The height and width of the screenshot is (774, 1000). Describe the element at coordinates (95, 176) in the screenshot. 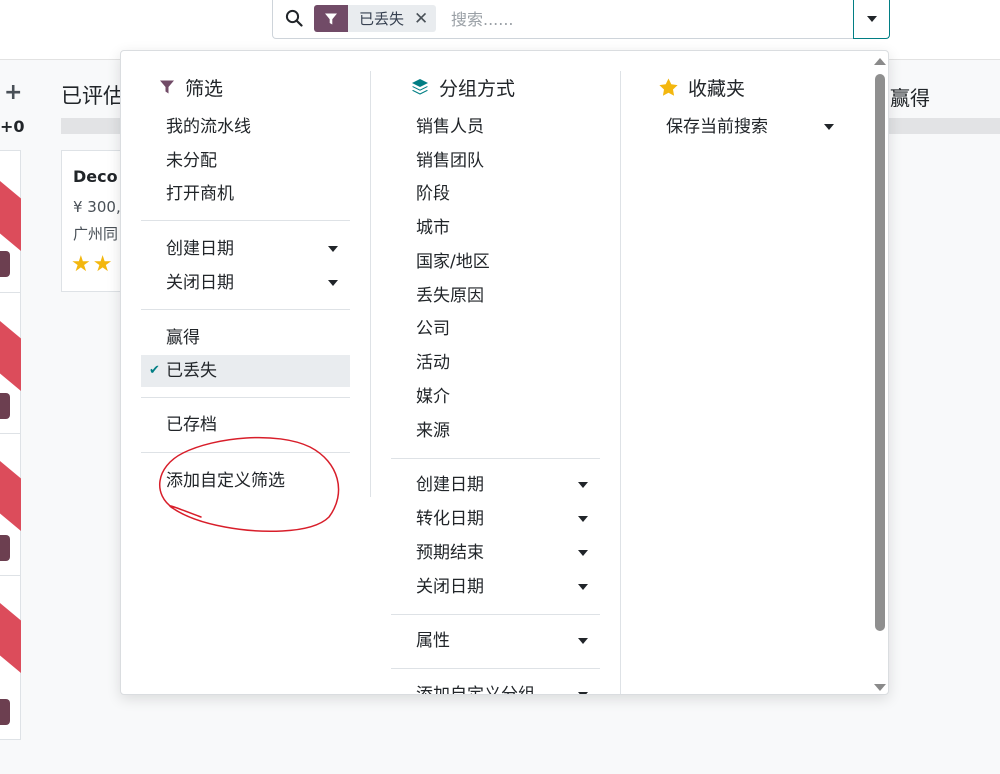

I see `card-title: Deco` at that location.